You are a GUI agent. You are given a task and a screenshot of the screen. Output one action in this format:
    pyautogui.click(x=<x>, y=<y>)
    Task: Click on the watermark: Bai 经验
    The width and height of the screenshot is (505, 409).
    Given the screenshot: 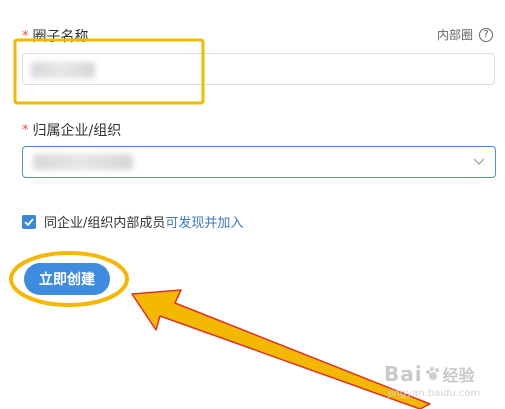 What is the action you would take?
    pyautogui.click(x=429, y=374)
    